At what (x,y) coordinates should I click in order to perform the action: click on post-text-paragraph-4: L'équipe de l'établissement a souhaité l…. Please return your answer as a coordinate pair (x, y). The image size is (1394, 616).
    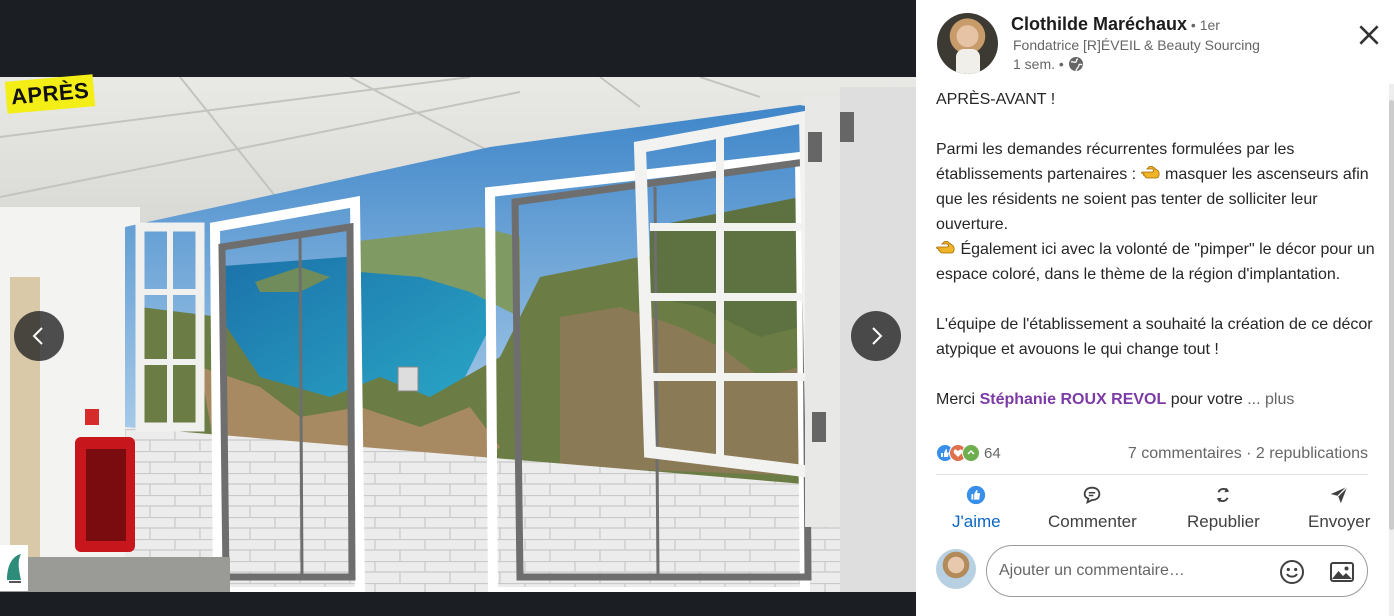
    Looking at the image, I should click on (1154, 337).